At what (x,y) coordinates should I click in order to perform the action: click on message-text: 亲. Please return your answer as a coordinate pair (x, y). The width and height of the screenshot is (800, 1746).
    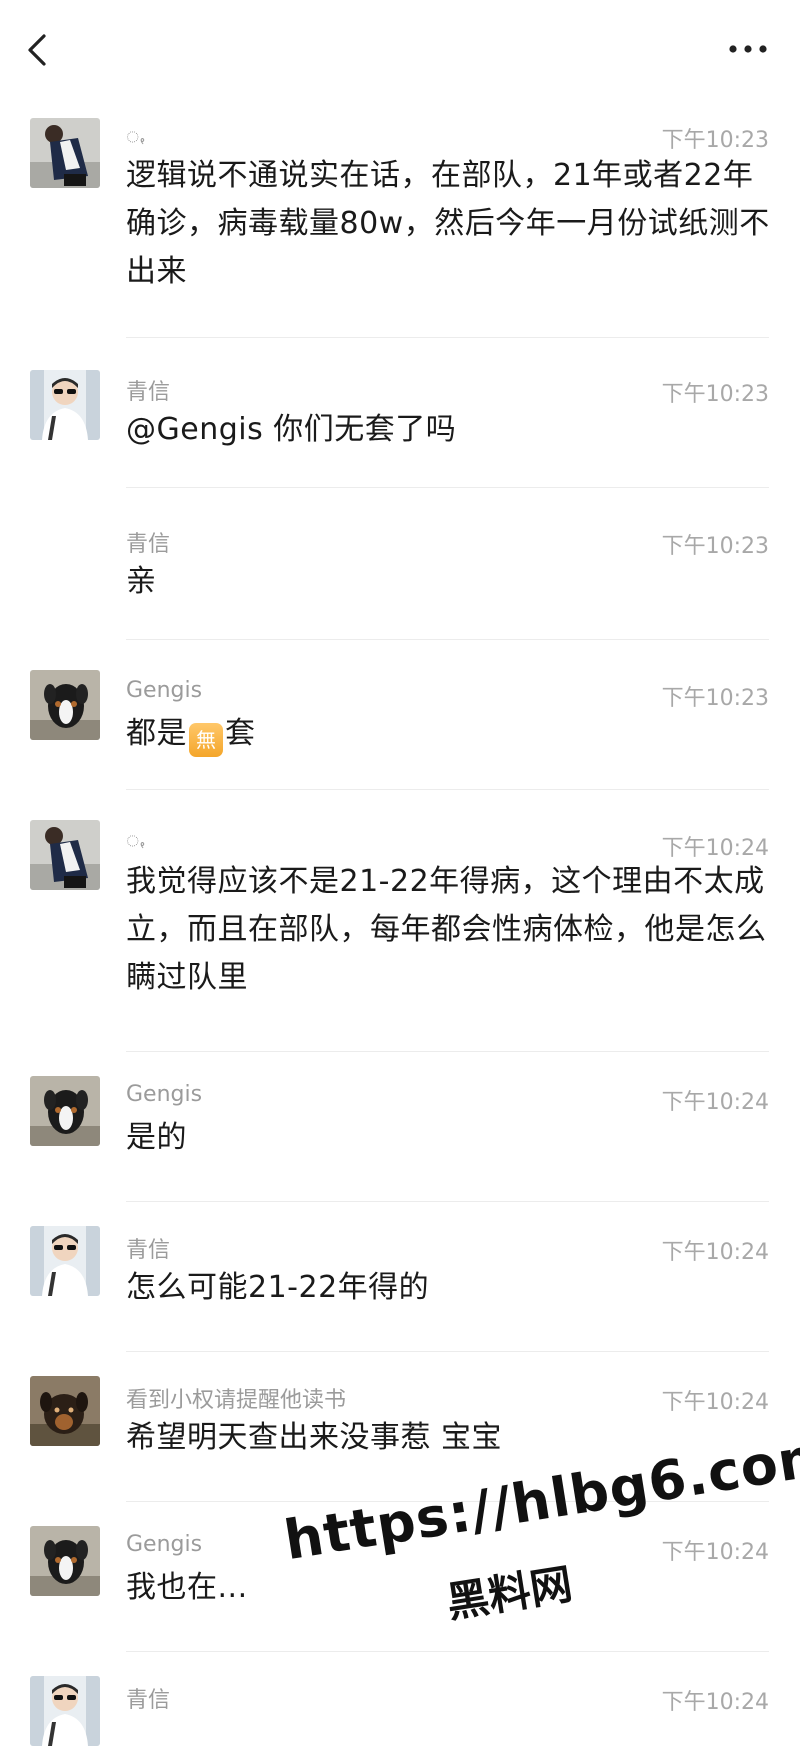
    Looking at the image, I should click on (141, 581).